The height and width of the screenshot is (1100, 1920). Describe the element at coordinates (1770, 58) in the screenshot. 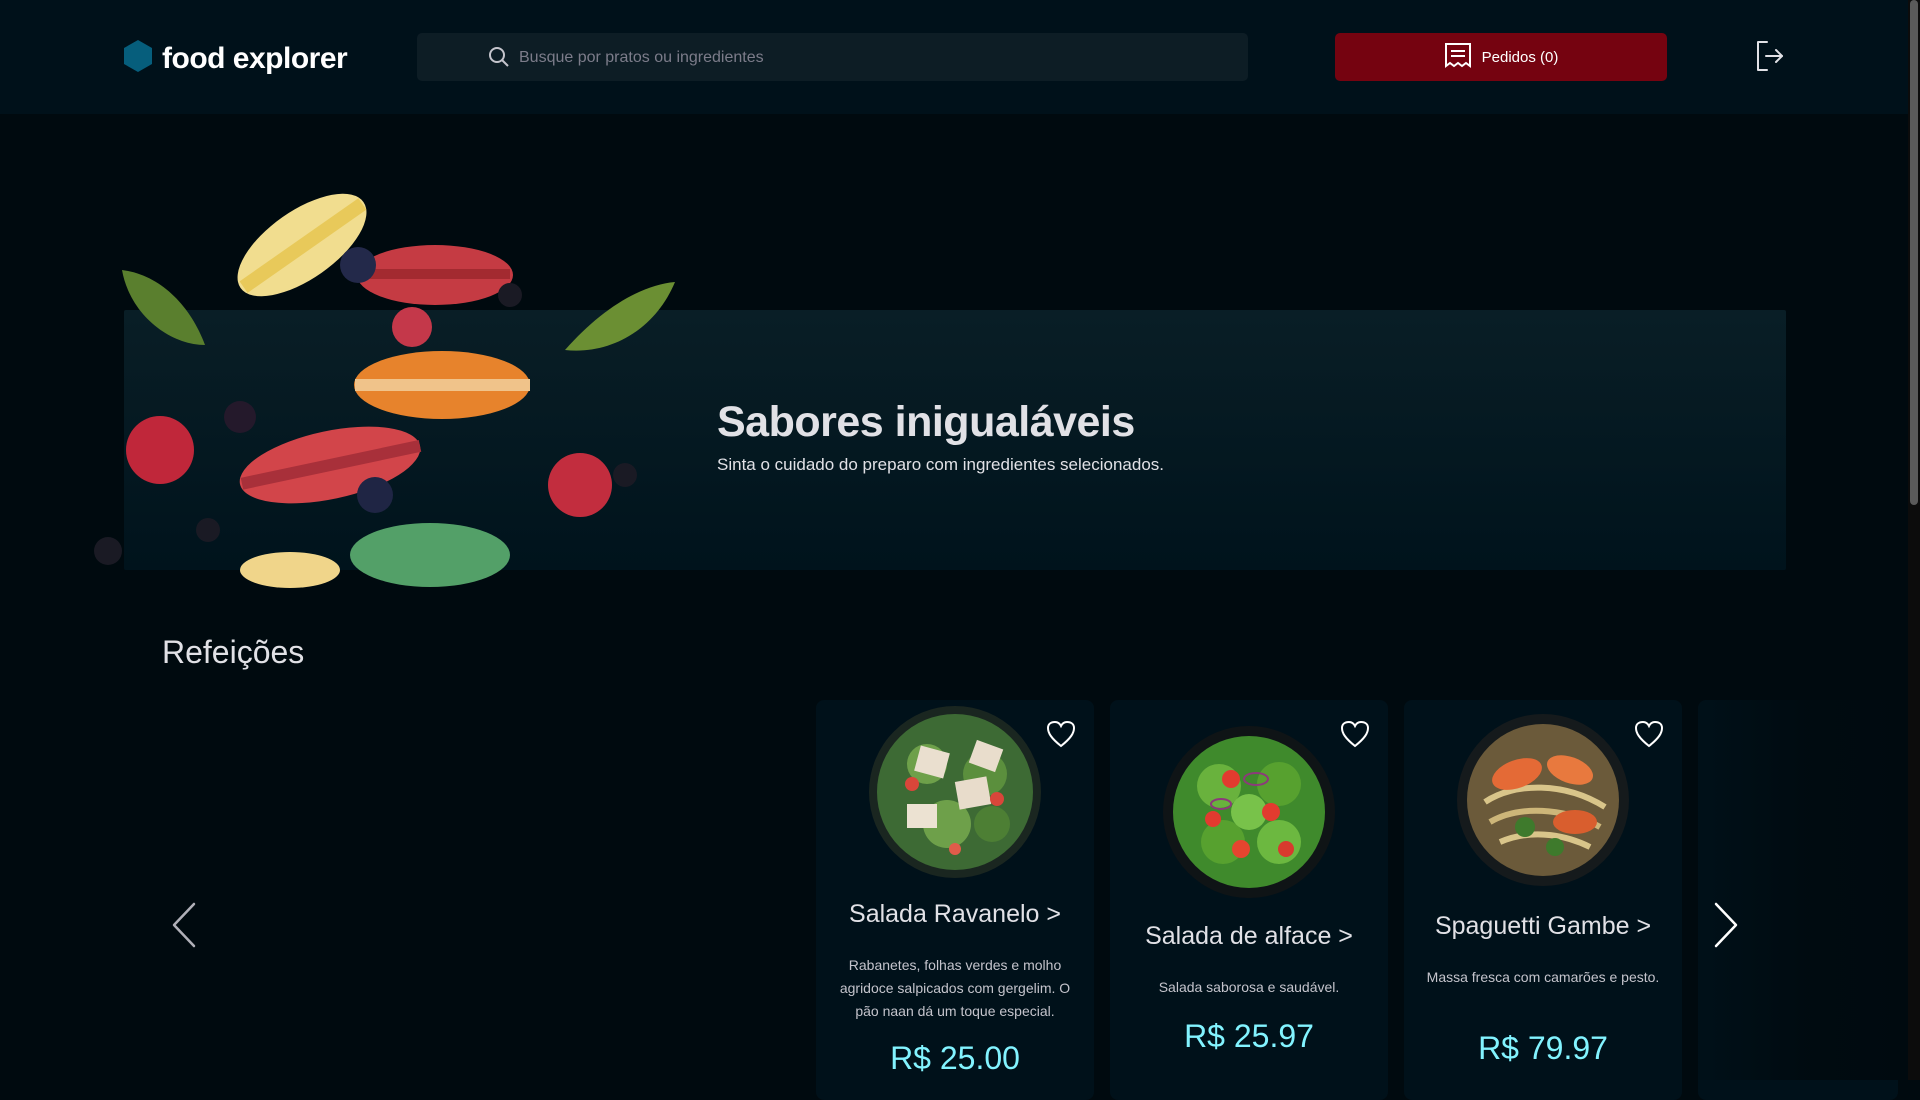

I see `sign-out-icon` at that location.